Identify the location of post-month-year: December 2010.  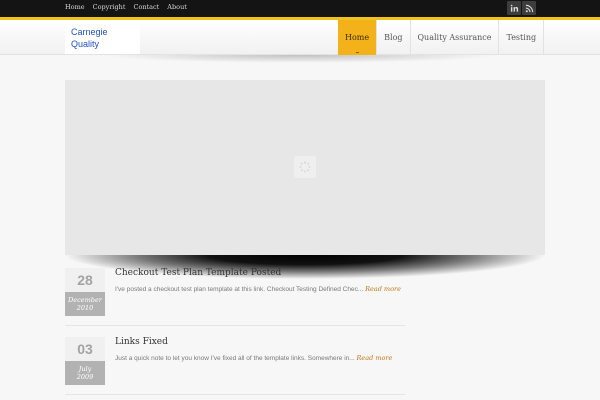
(85, 304).